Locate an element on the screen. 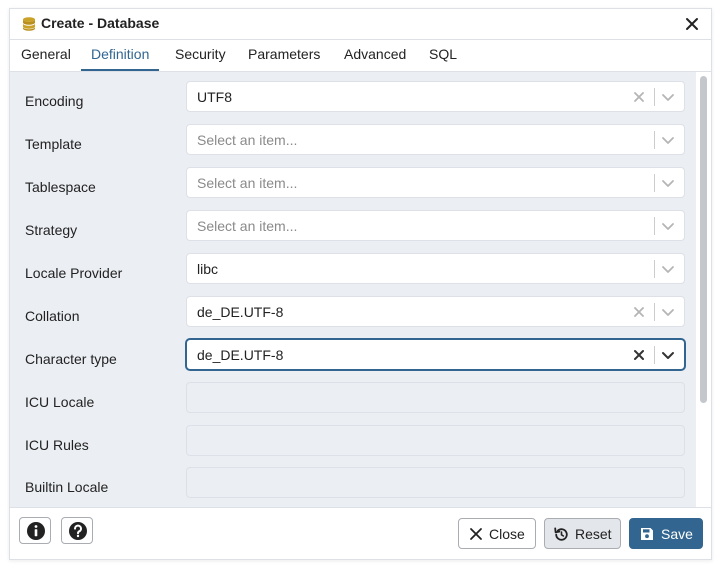  locale-provider-select: libc is located at coordinates (435, 268).